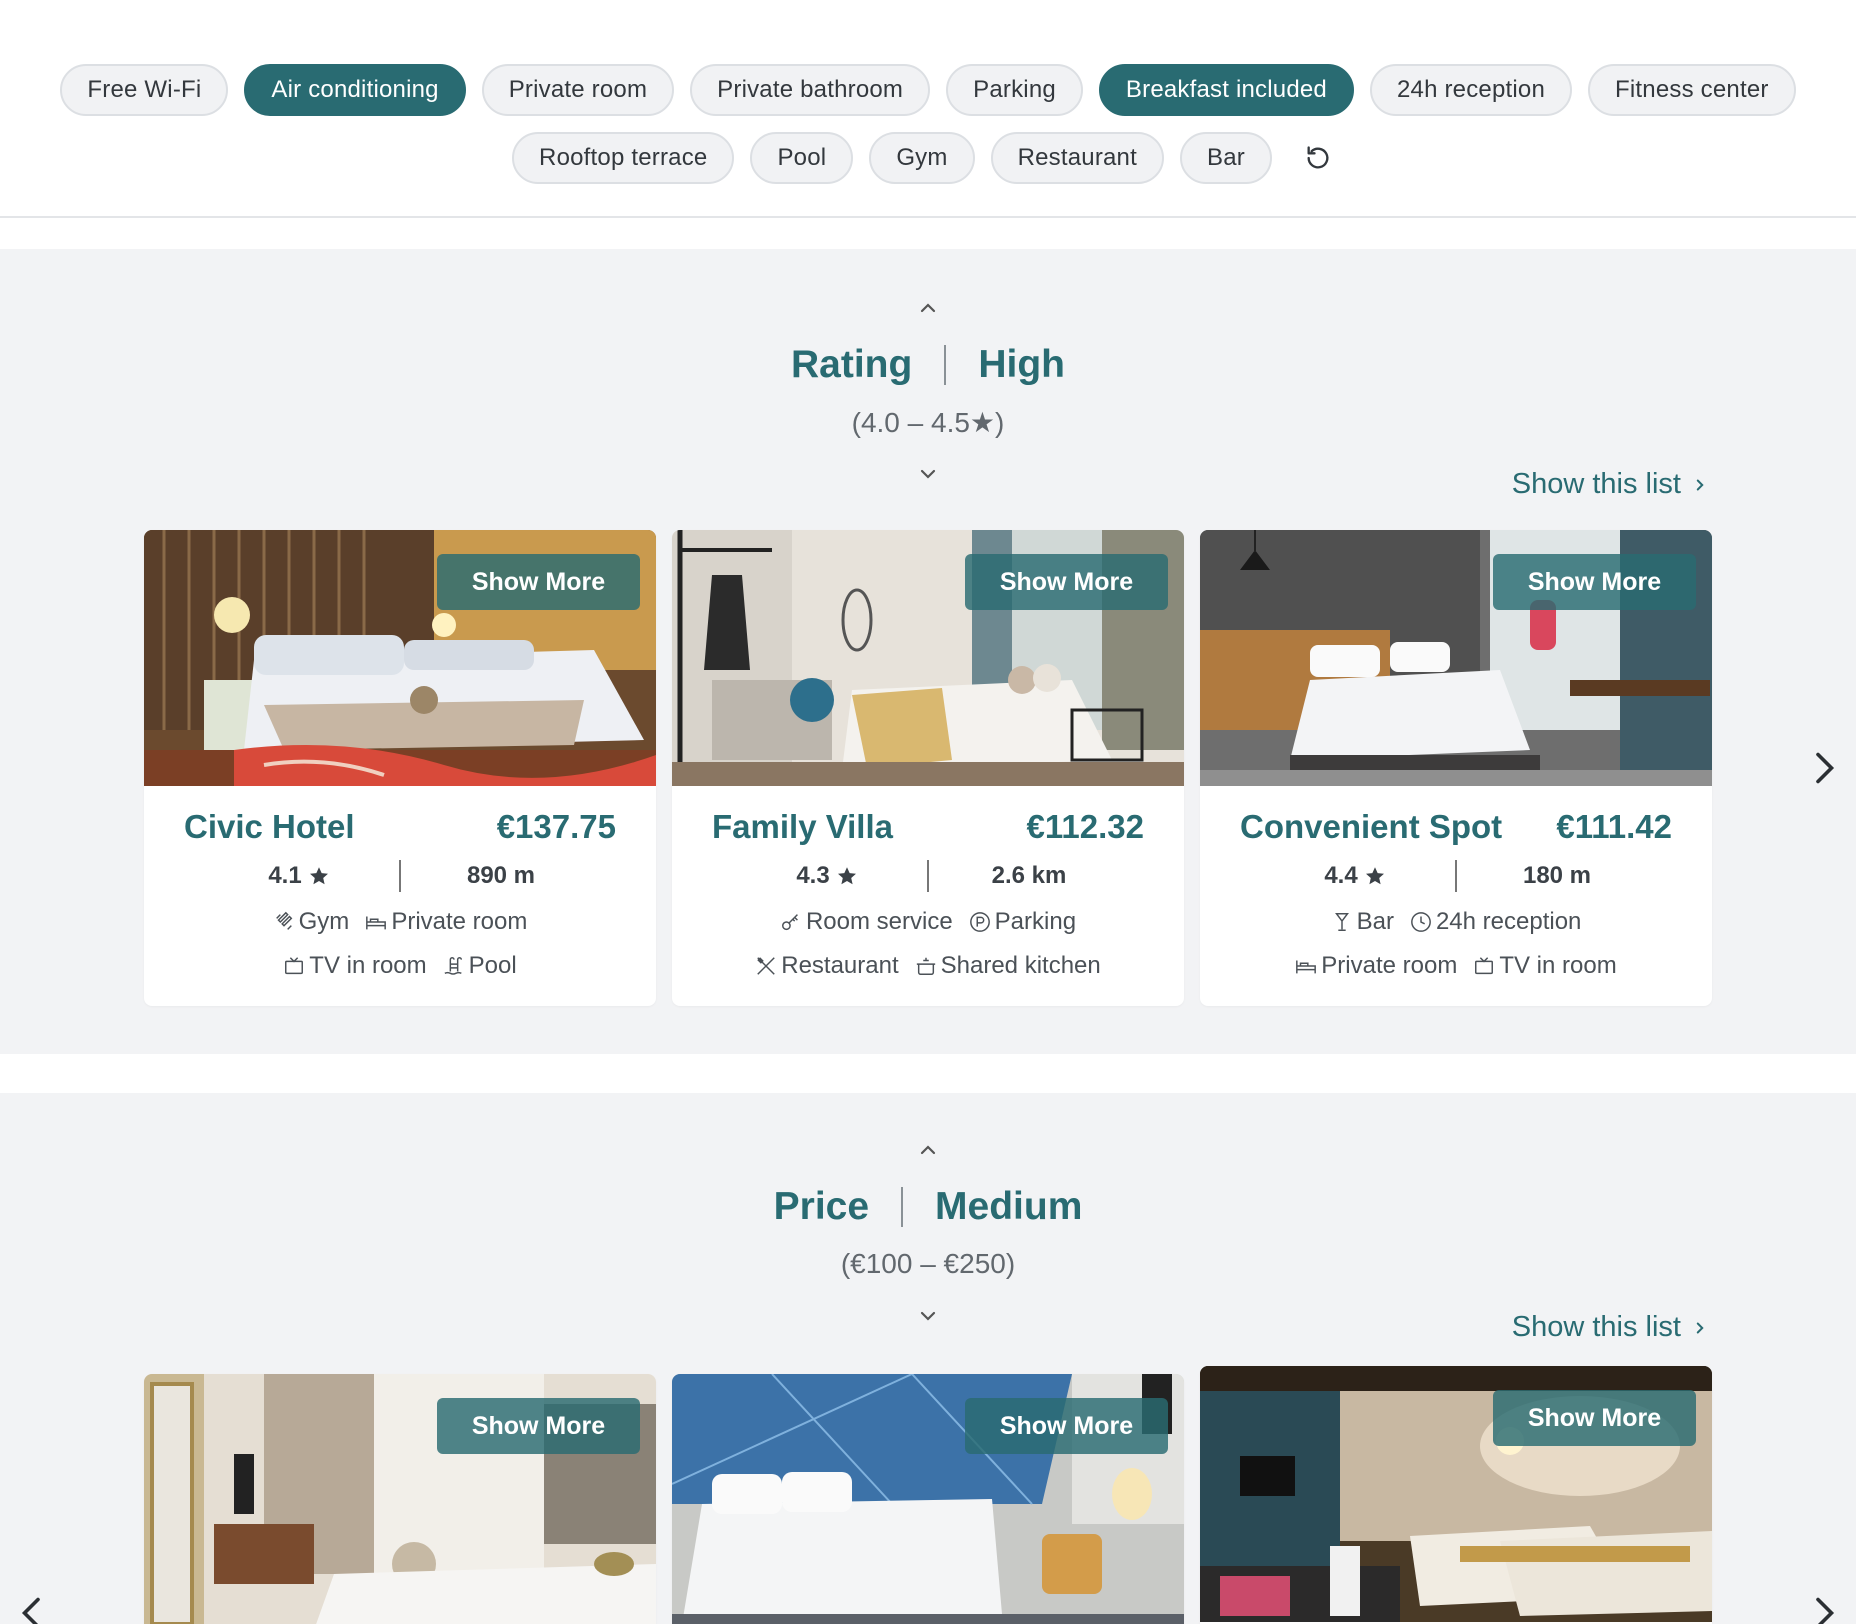 The height and width of the screenshot is (1624, 1856). Describe the element at coordinates (1225, 158) in the screenshot. I see `filter-chip-bar: Bar` at that location.